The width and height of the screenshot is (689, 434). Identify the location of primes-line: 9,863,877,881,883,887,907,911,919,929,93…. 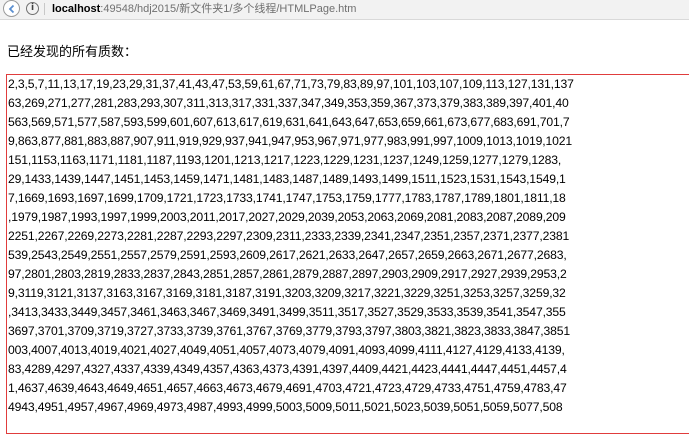
(290, 141).